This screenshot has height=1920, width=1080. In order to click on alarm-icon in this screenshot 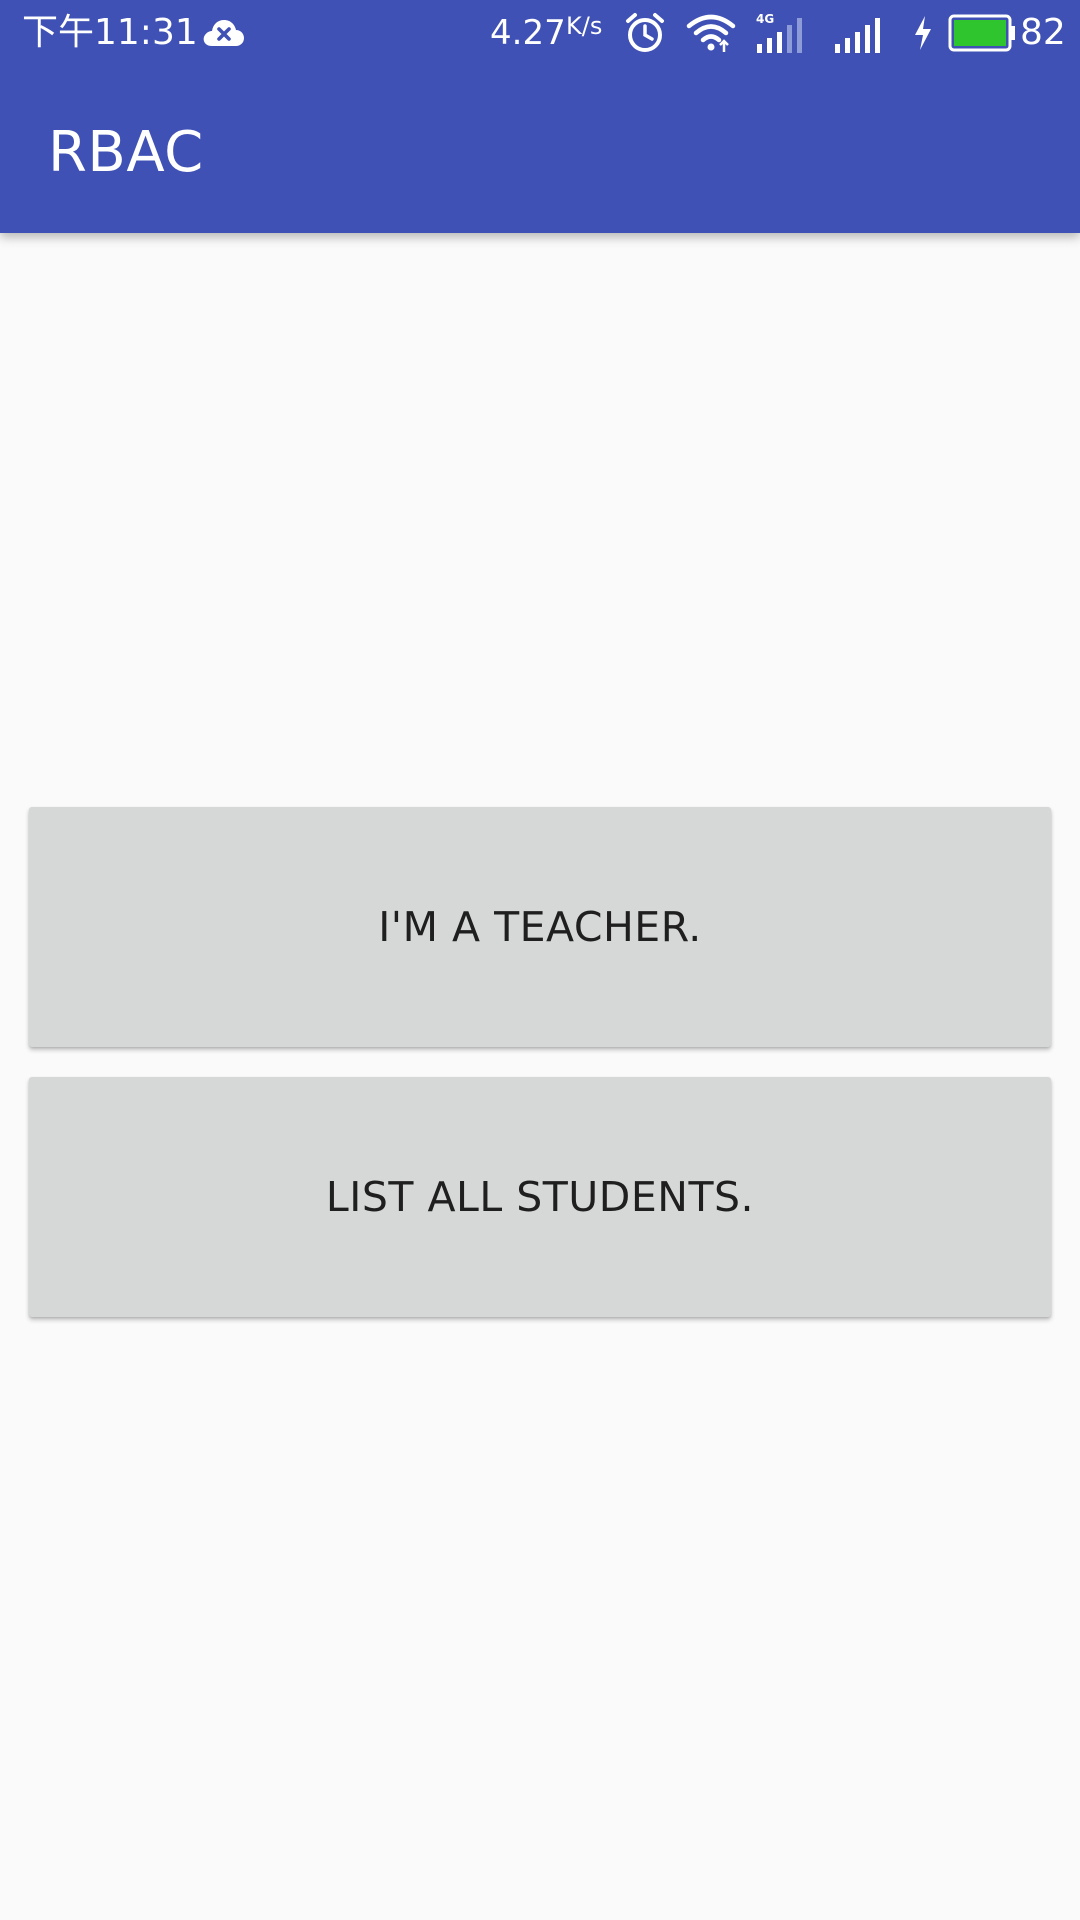, I will do `click(645, 32)`.